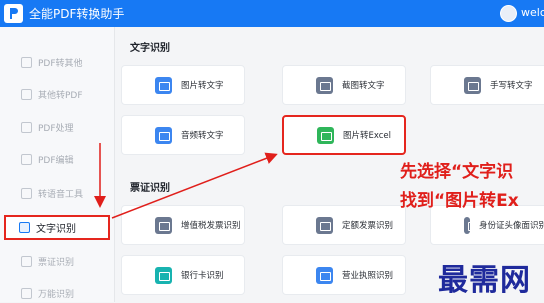 Image resolution: width=544 pixels, height=303 pixels. I want to click on arrow-to-card, so click(194, 185).